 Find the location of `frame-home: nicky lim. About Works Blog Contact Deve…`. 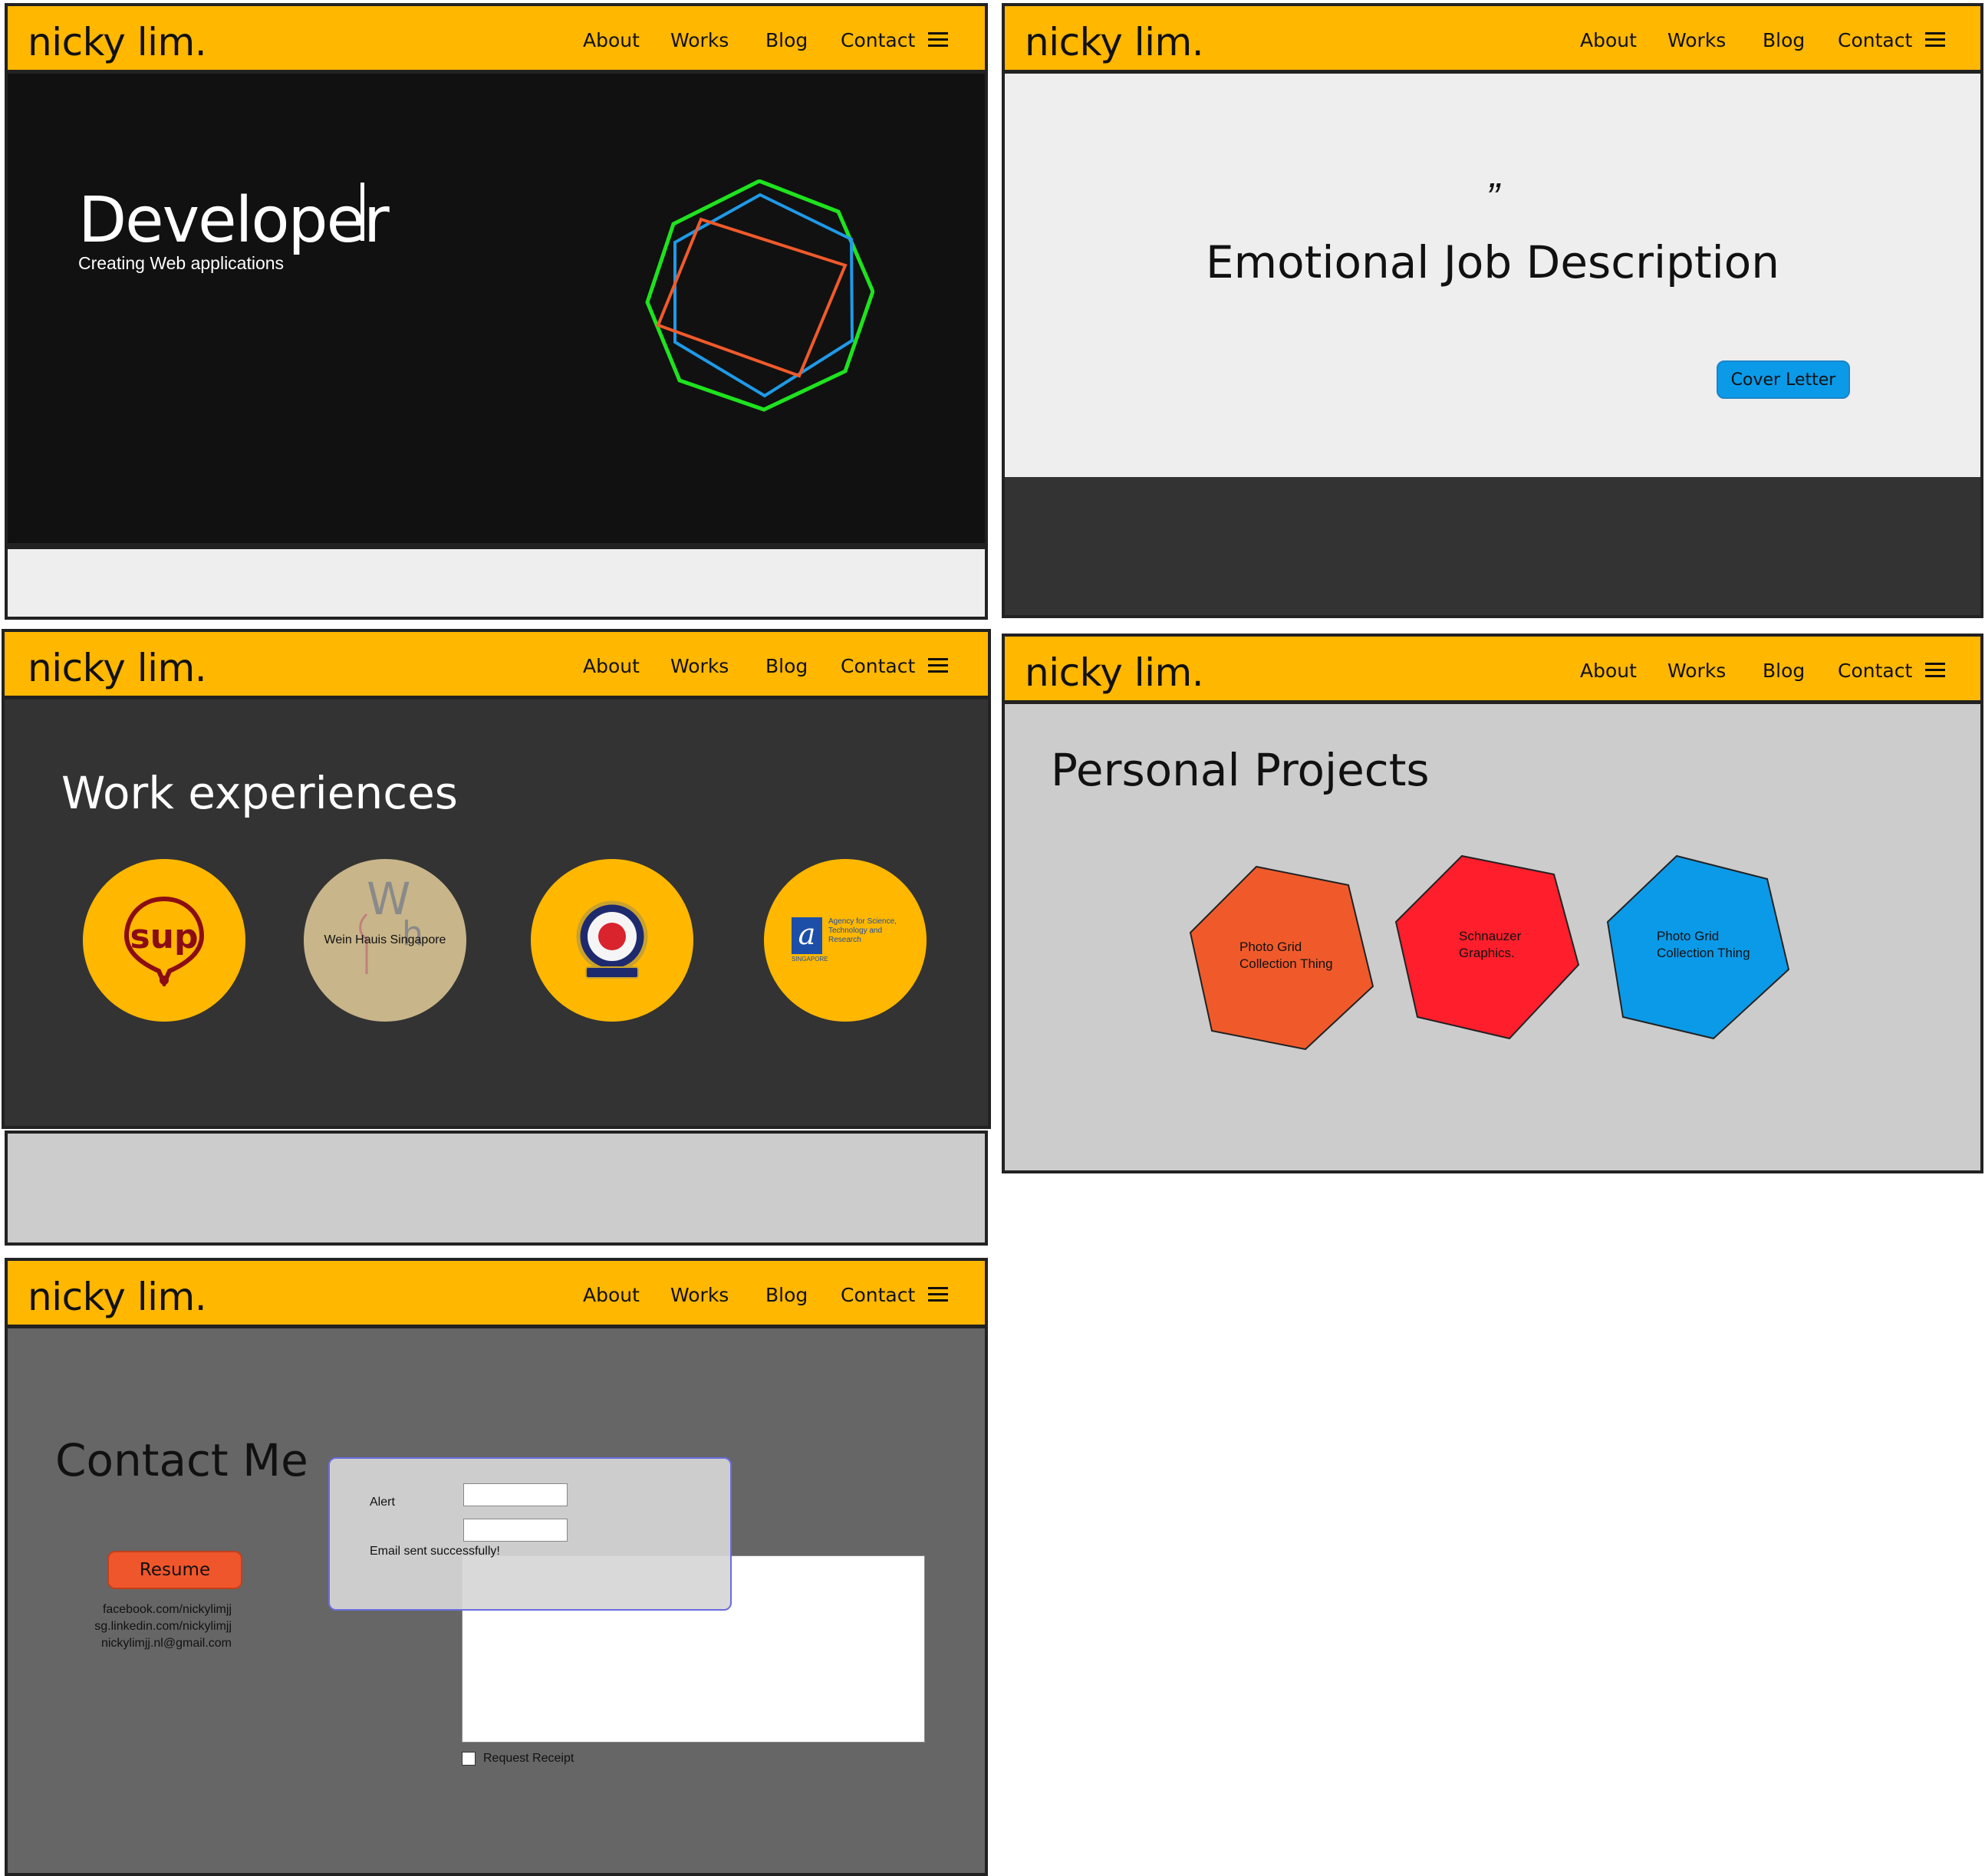

frame-home: nicky lim. About Works Blog Contact Deve… is located at coordinates (496, 274).